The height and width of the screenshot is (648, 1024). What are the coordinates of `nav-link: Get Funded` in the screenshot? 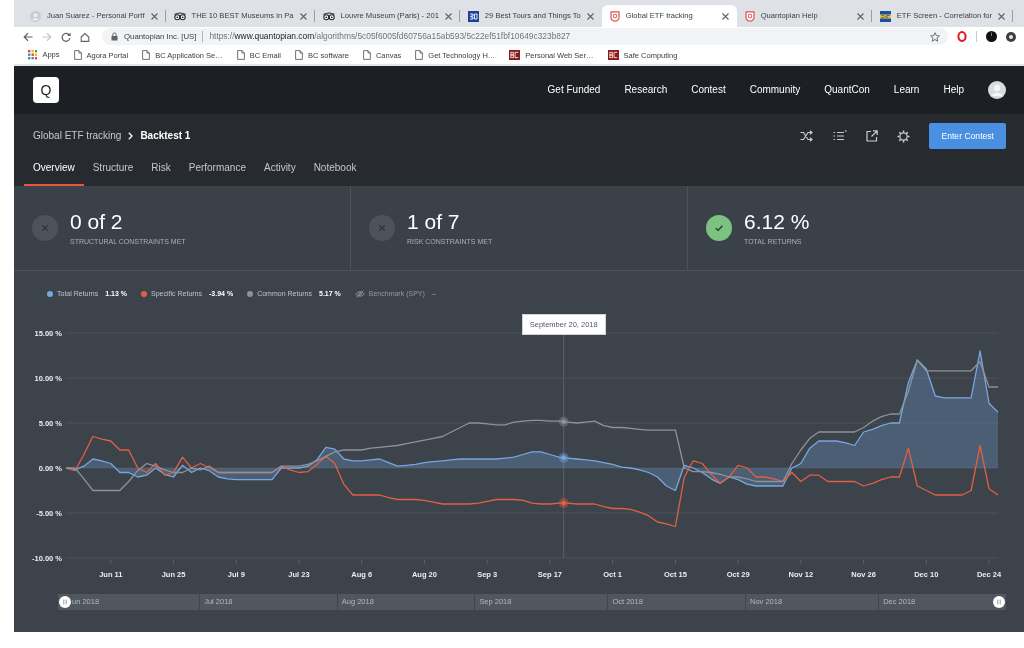 It's located at (574, 90).